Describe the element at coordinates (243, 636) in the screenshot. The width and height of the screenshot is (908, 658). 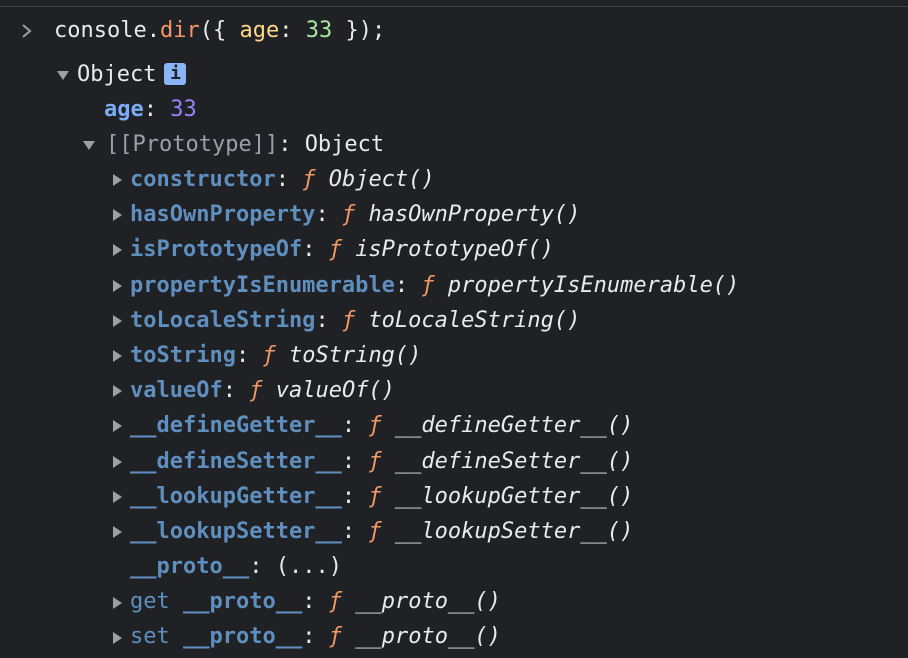
I see `setter-key: __proto__` at that location.